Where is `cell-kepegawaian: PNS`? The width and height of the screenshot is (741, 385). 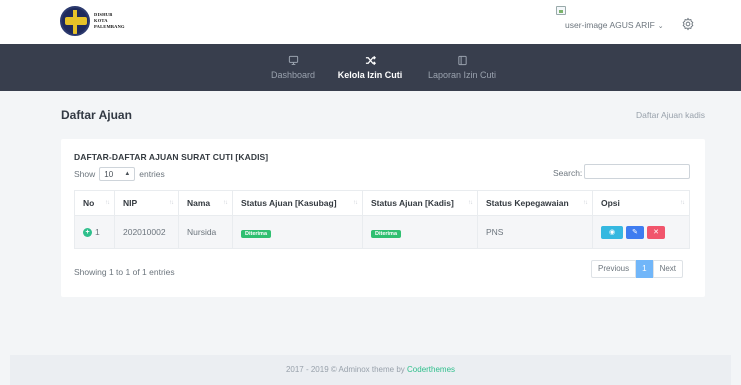
cell-kepegawaian: PNS is located at coordinates (535, 232).